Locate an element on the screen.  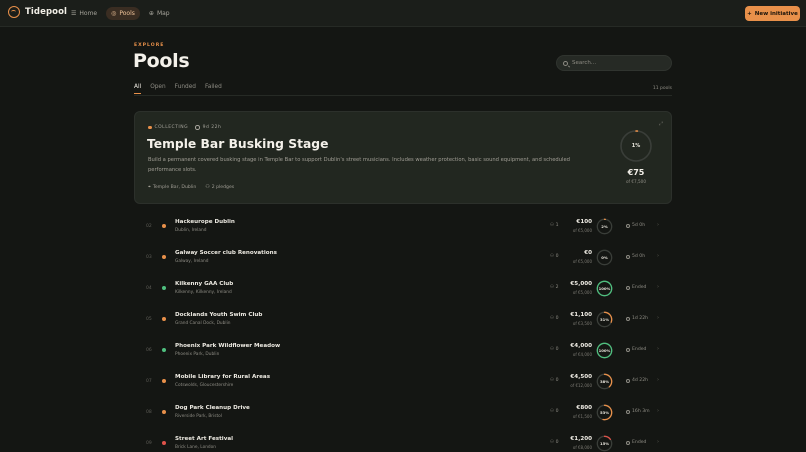
raised-amount: €4,500 is located at coordinates (581, 377).